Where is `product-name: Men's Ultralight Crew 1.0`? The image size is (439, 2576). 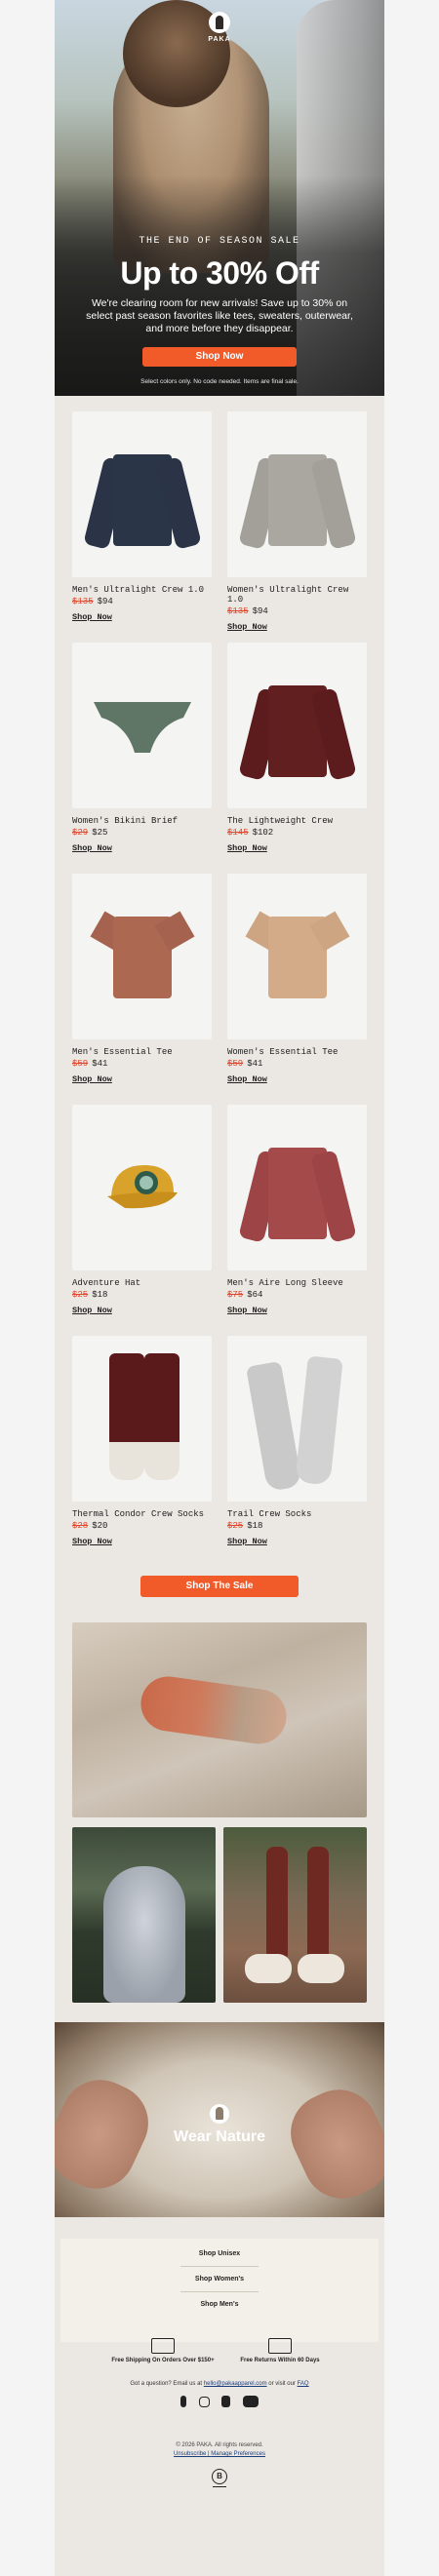 product-name: Men's Ultralight Crew 1.0 is located at coordinates (139, 590).